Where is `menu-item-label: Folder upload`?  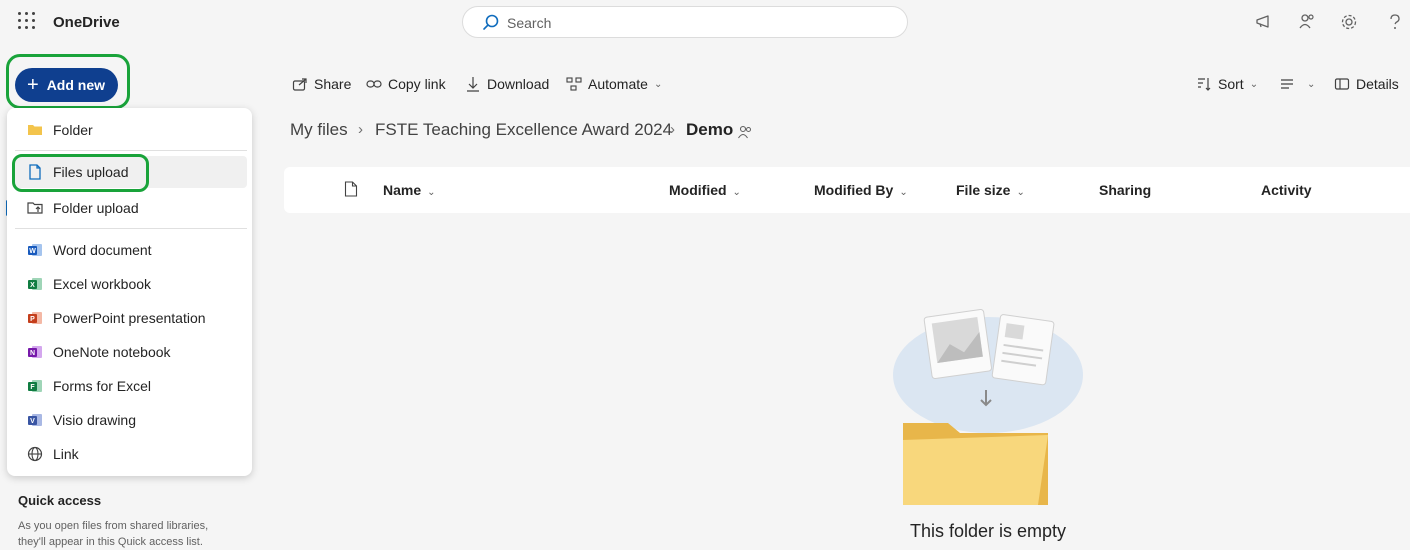
menu-item-label: Folder upload is located at coordinates (96, 208).